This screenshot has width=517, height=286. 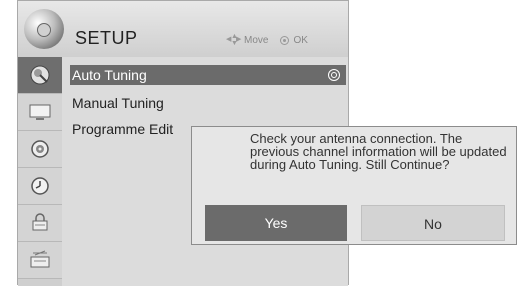 I want to click on picture-icon, so click(x=40, y=112).